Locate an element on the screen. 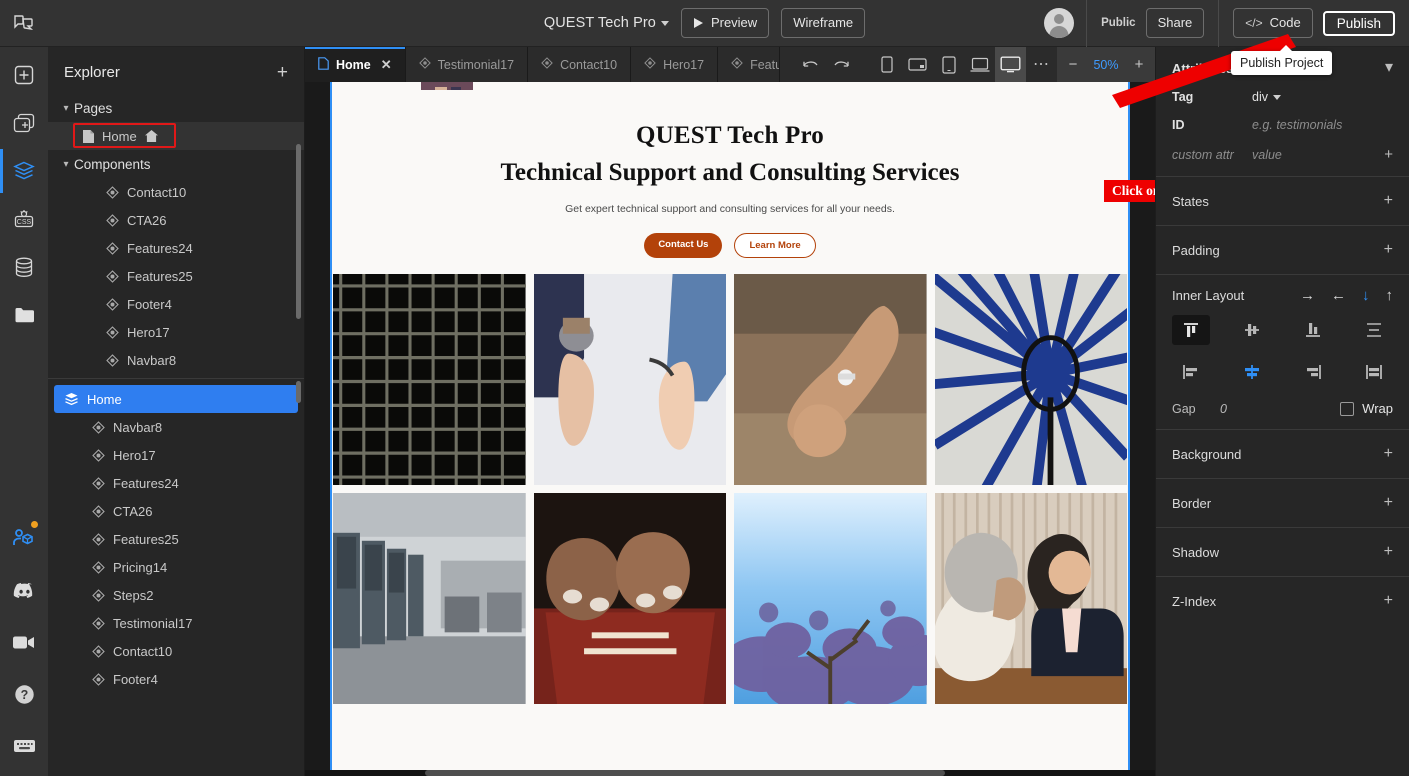  office-lockers-image is located at coordinates (429, 598).